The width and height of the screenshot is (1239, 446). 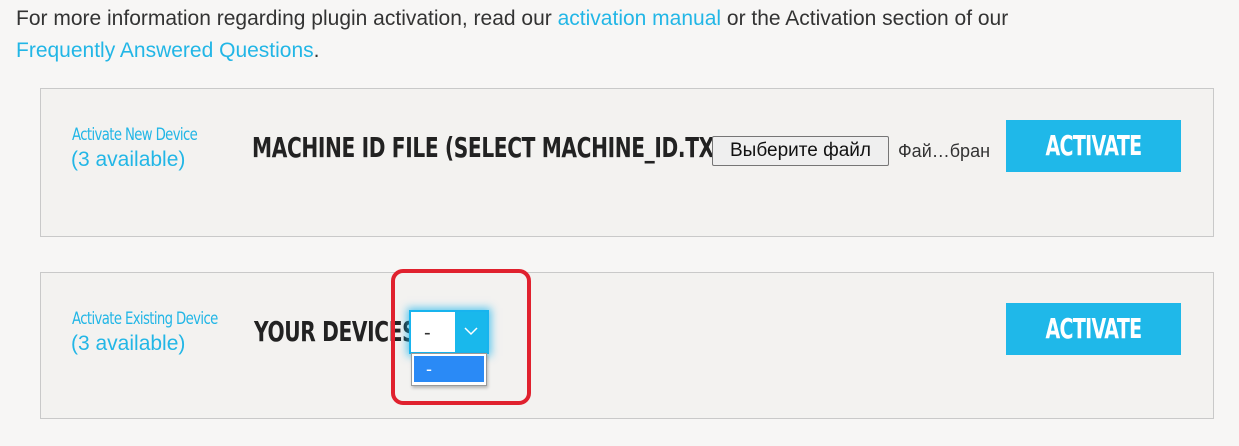 What do you see at coordinates (800, 151) in the screenshot?
I see `choose-file-button: Выберите файл` at bounding box center [800, 151].